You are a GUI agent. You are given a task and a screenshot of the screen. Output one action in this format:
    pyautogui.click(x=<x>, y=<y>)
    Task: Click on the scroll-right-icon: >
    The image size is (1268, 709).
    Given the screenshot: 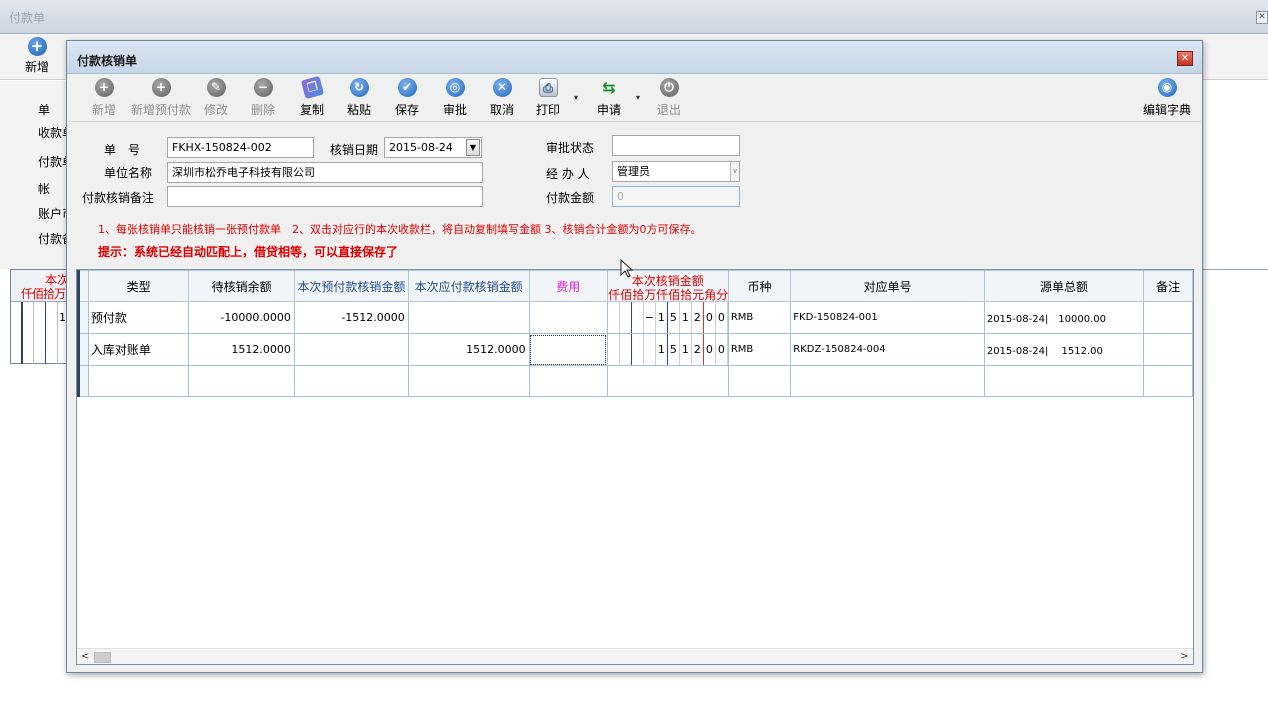 What is the action you would take?
    pyautogui.click(x=1184, y=656)
    